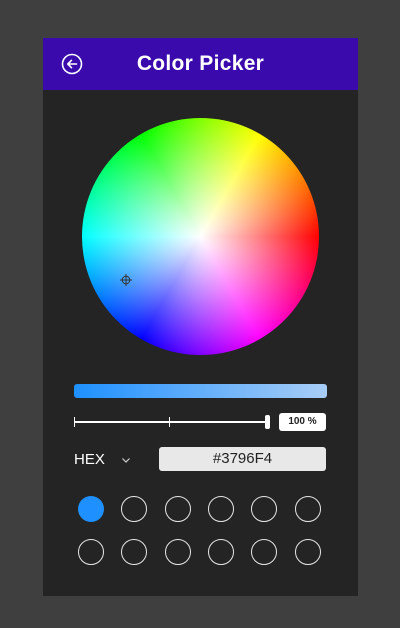  I want to click on opacity-value: 100 %, so click(302, 422).